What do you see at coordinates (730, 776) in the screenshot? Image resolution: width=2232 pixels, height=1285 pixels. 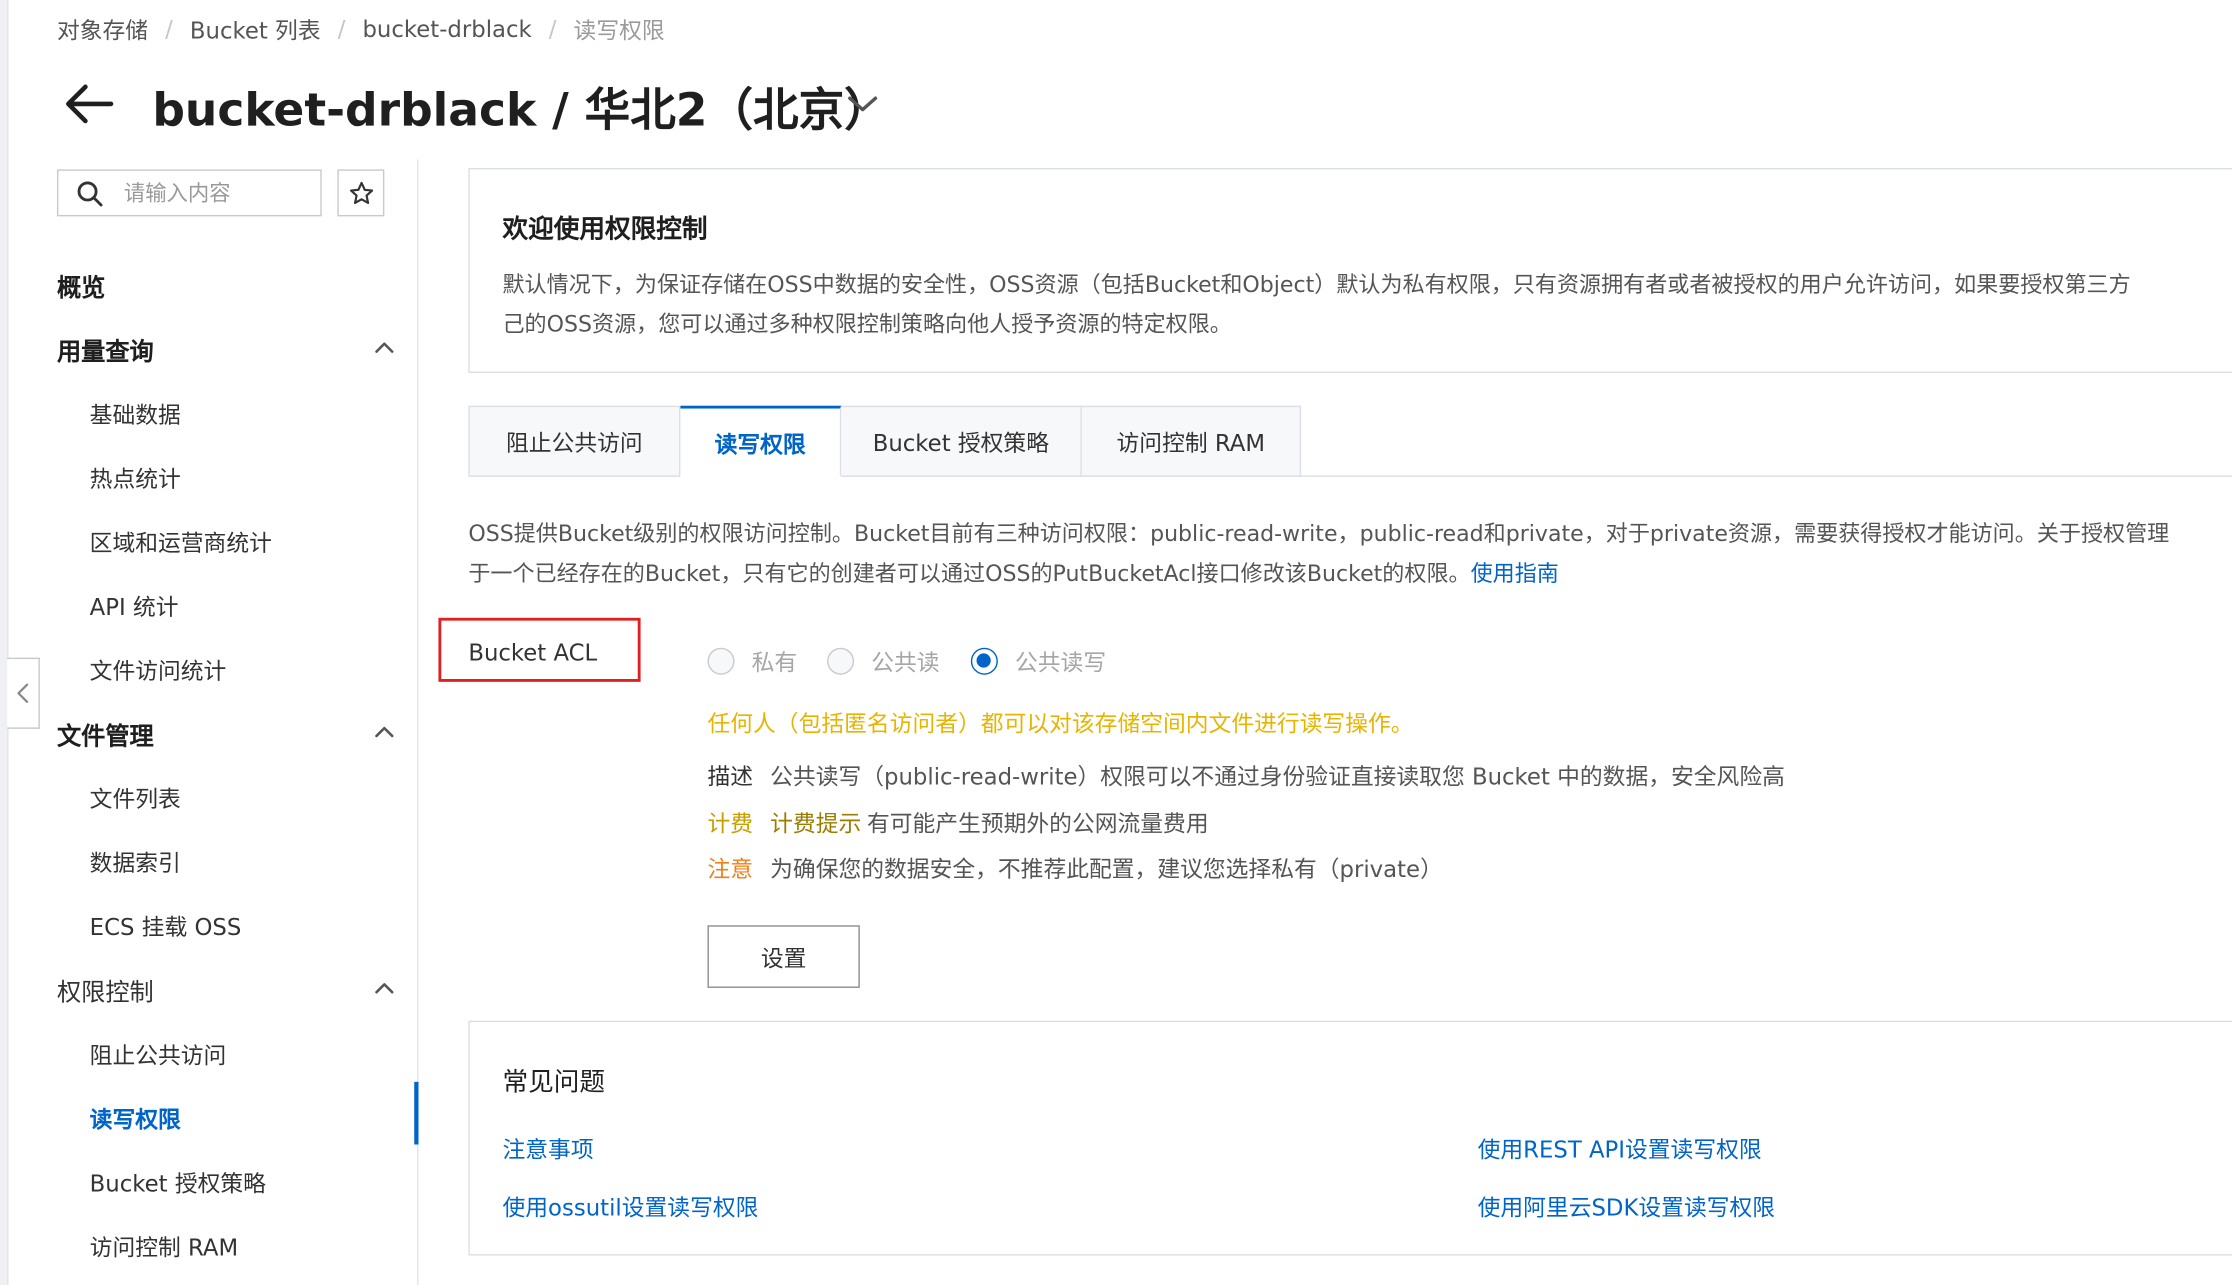 I see `description-key: 描述` at bounding box center [730, 776].